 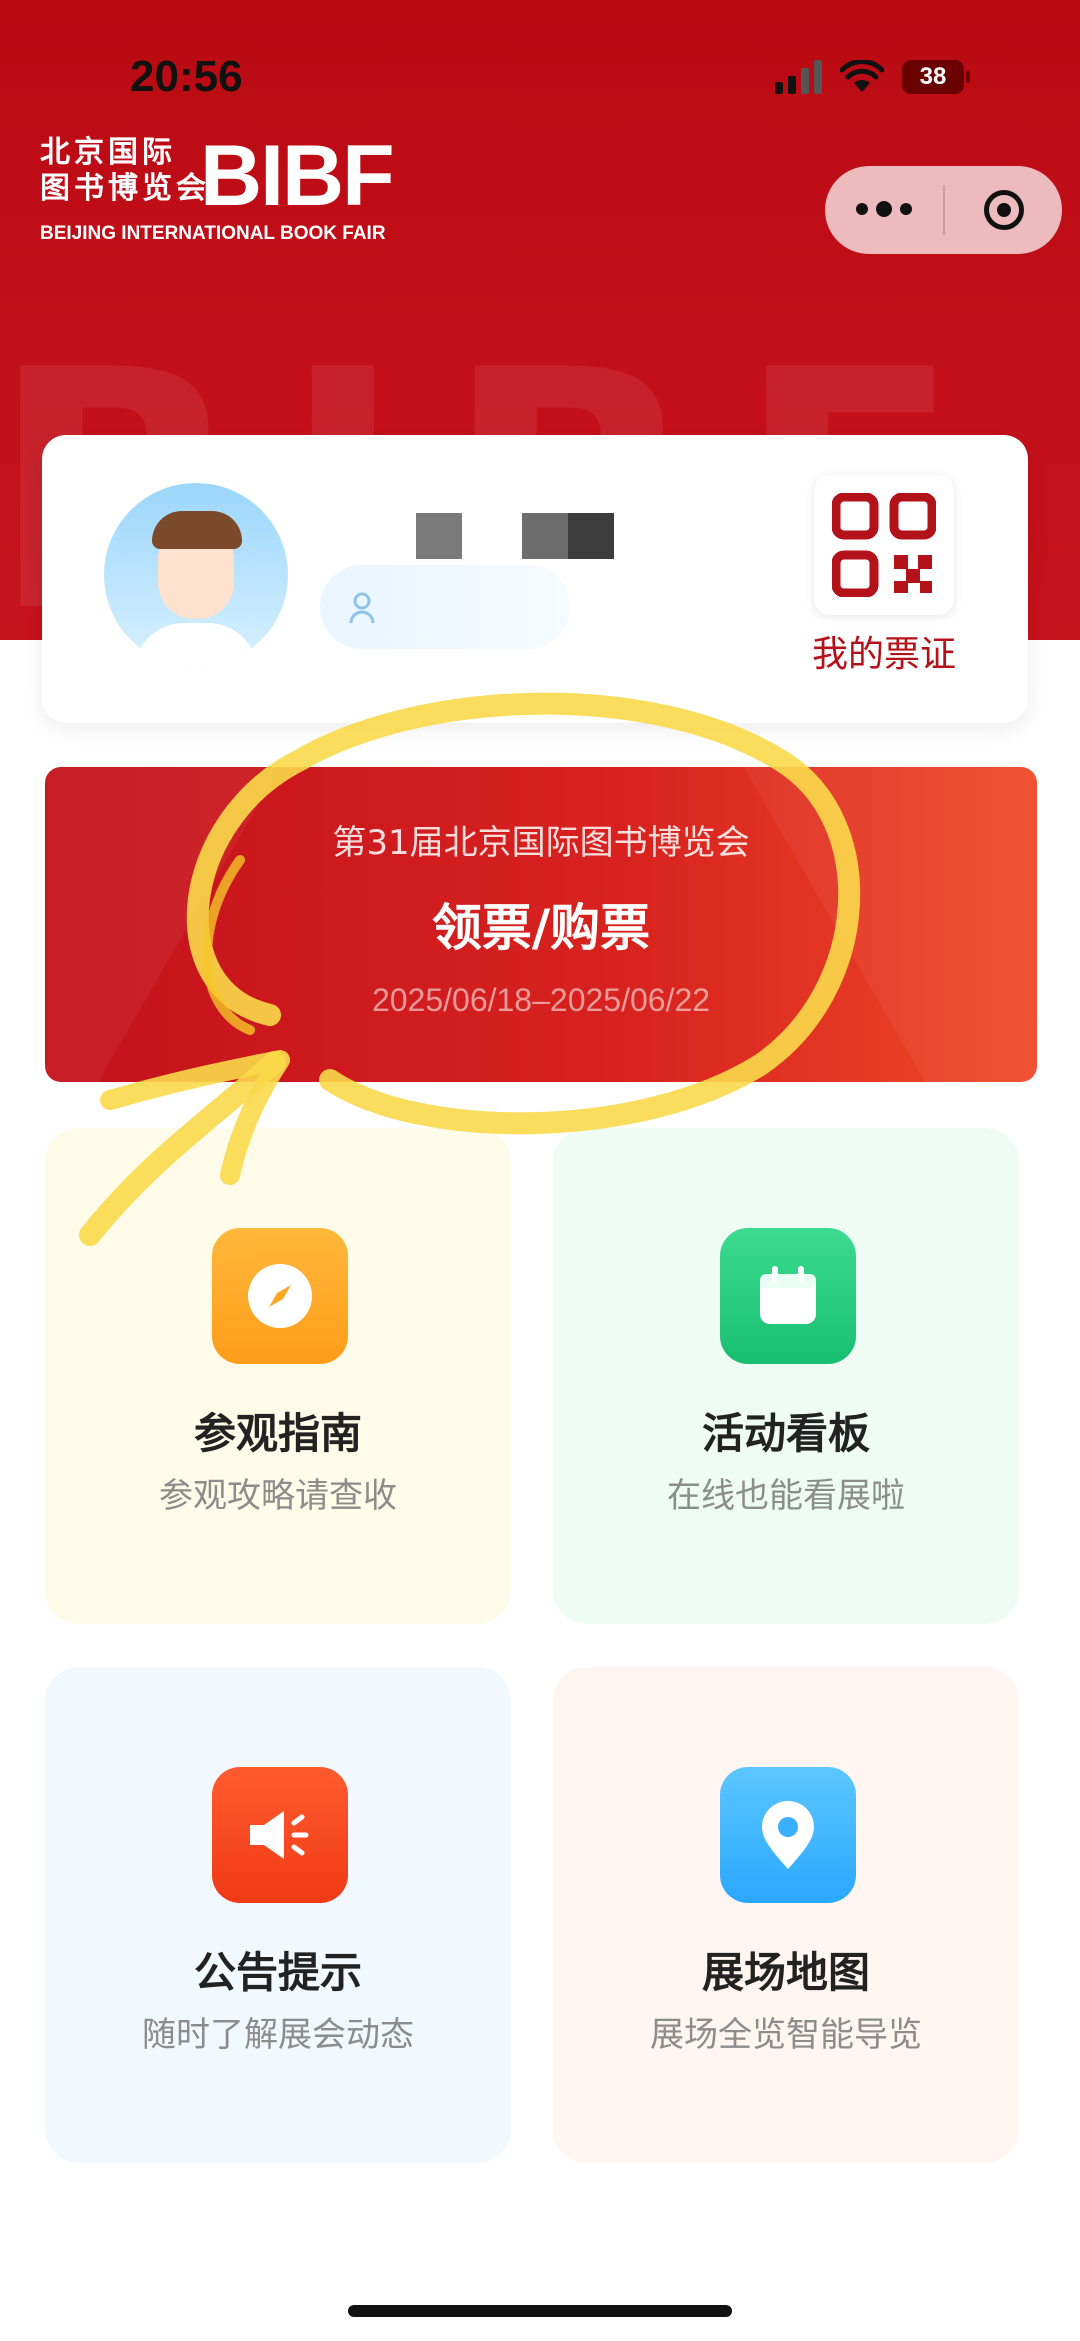 What do you see at coordinates (862, 76) in the screenshot?
I see `wifi-icon` at bounding box center [862, 76].